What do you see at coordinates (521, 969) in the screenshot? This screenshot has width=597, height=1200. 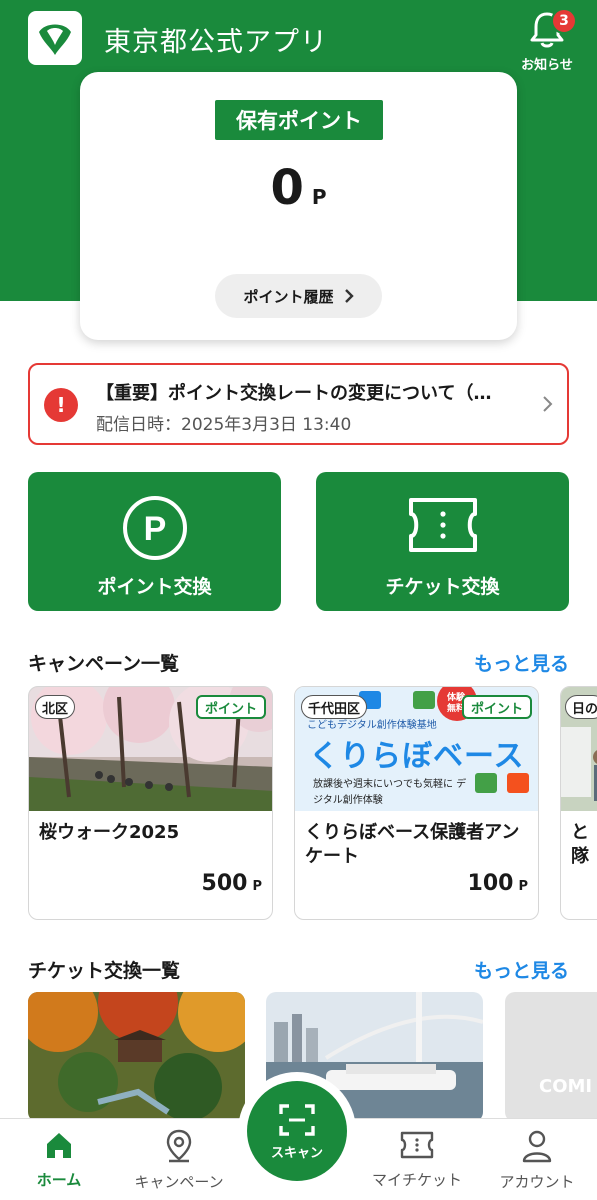 I see `ticket-more-link: もっと見る` at bounding box center [521, 969].